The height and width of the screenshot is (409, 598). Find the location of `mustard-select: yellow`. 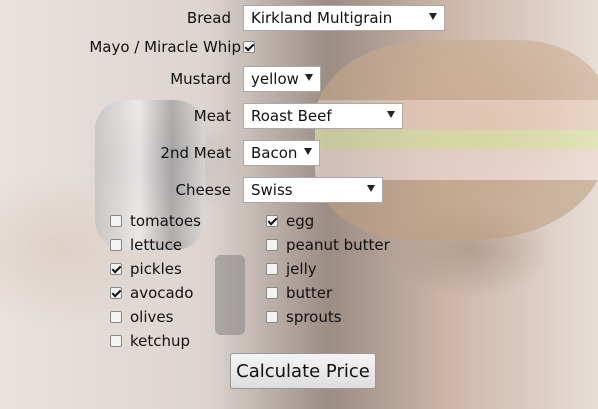

mustard-select: yellow is located at coordinates (282, 79).